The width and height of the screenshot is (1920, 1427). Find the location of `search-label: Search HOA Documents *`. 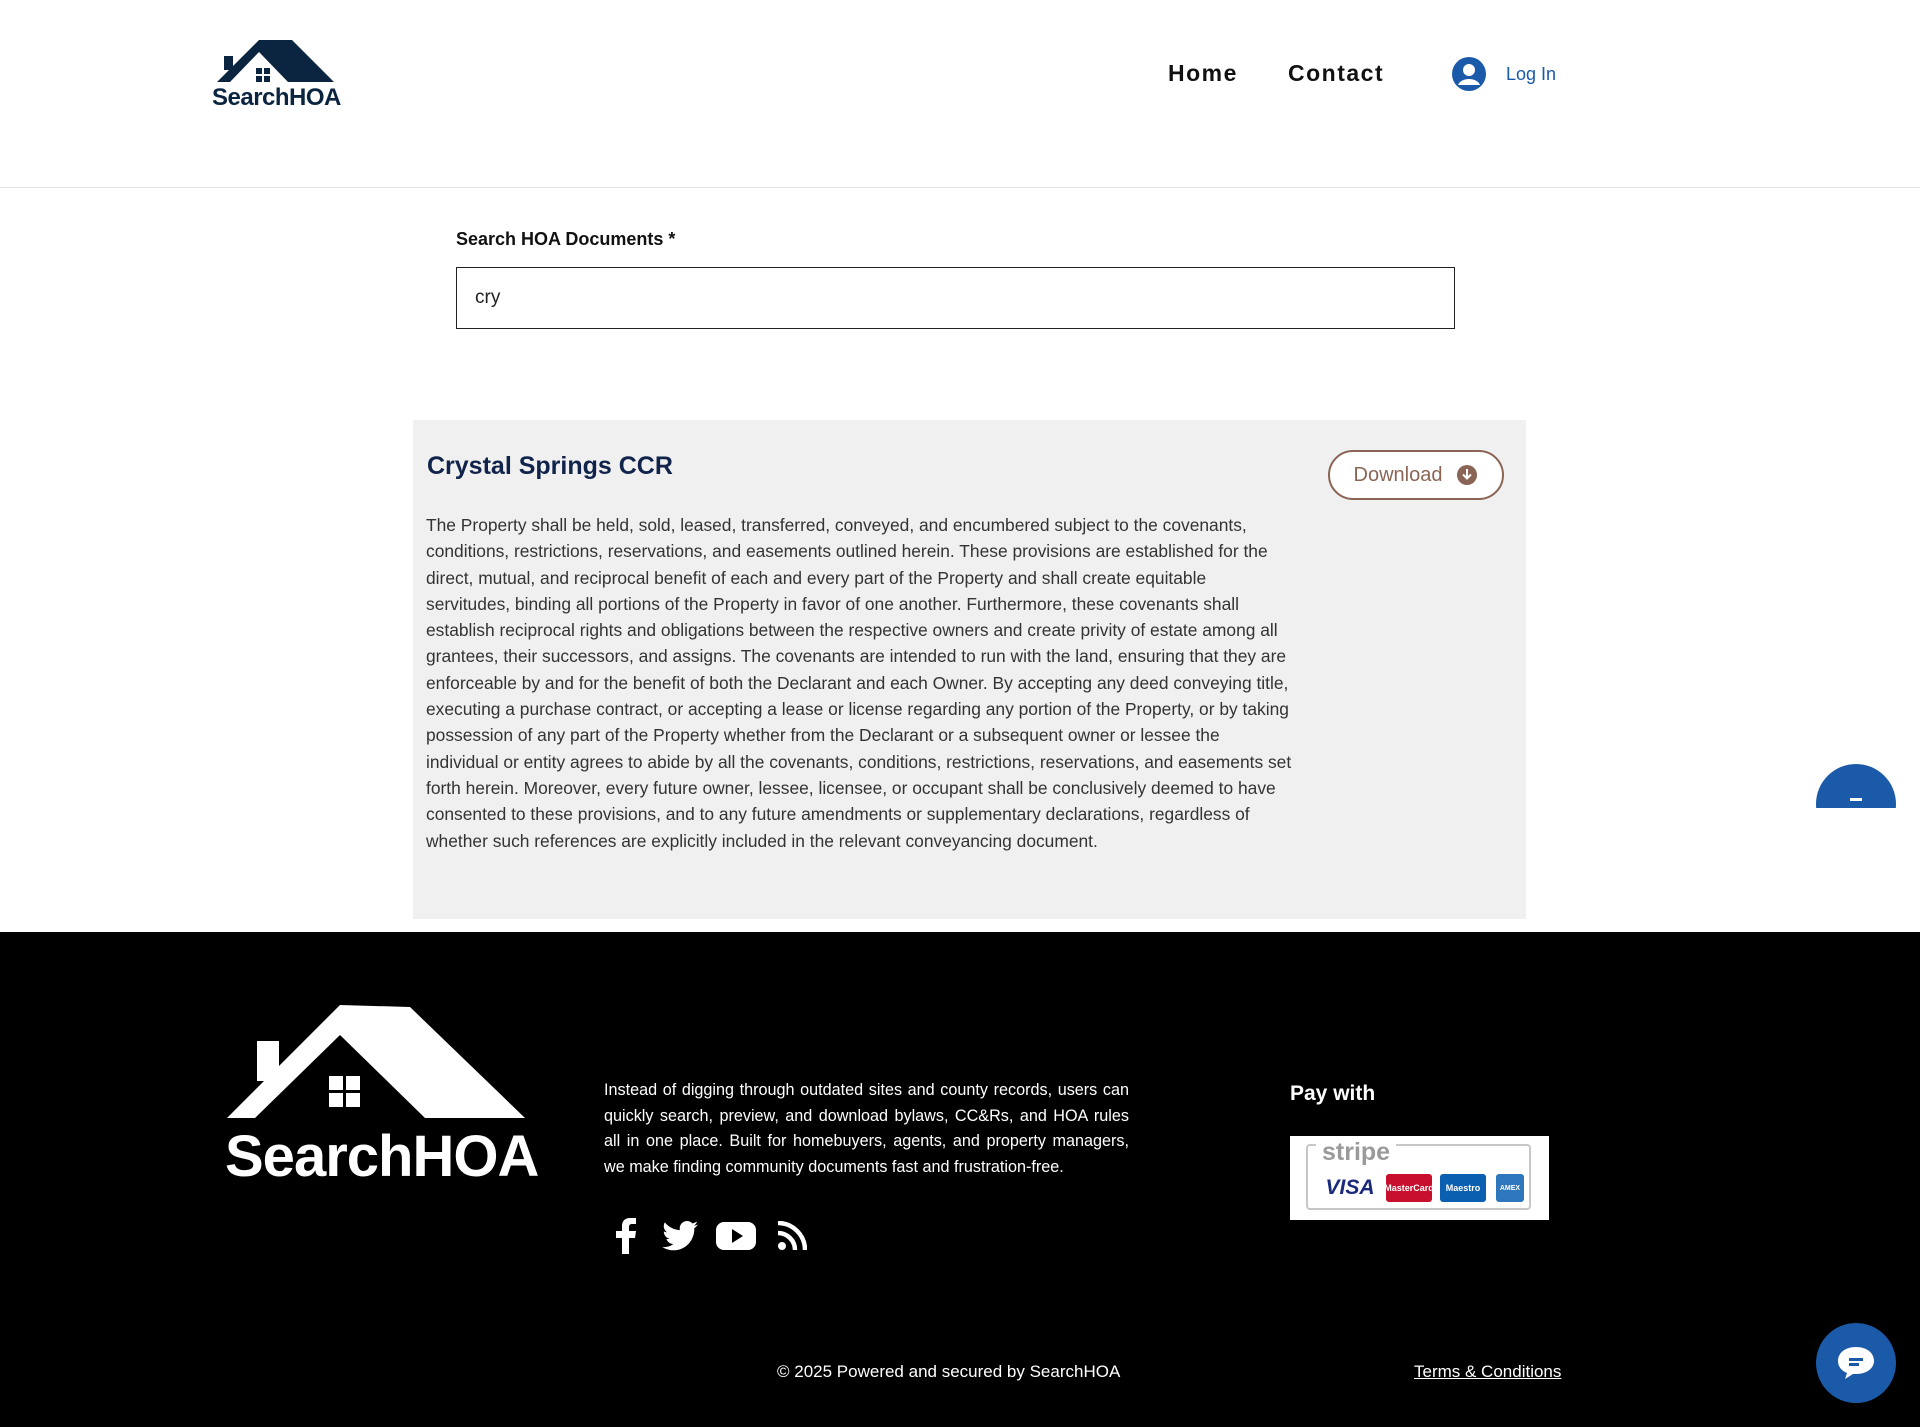

search-label: Search HOA Documents * is located at coordinates (566, 239).